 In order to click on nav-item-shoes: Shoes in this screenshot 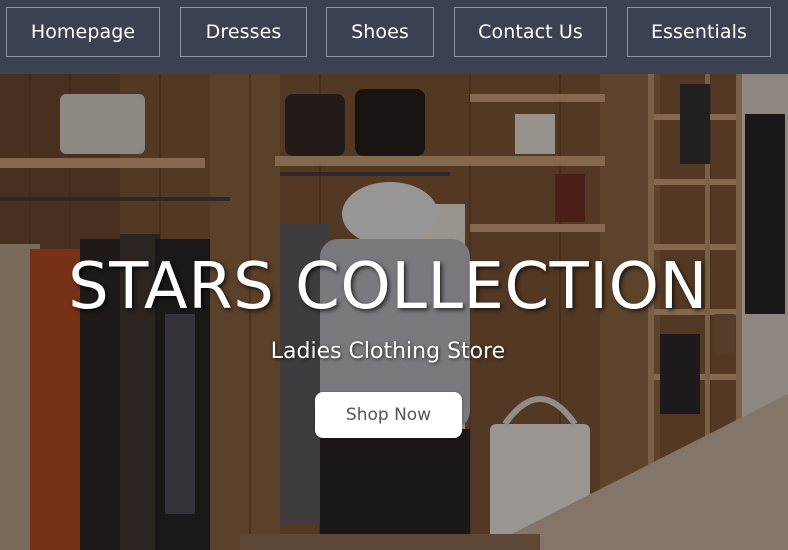, I will do `click(380, 32)`.